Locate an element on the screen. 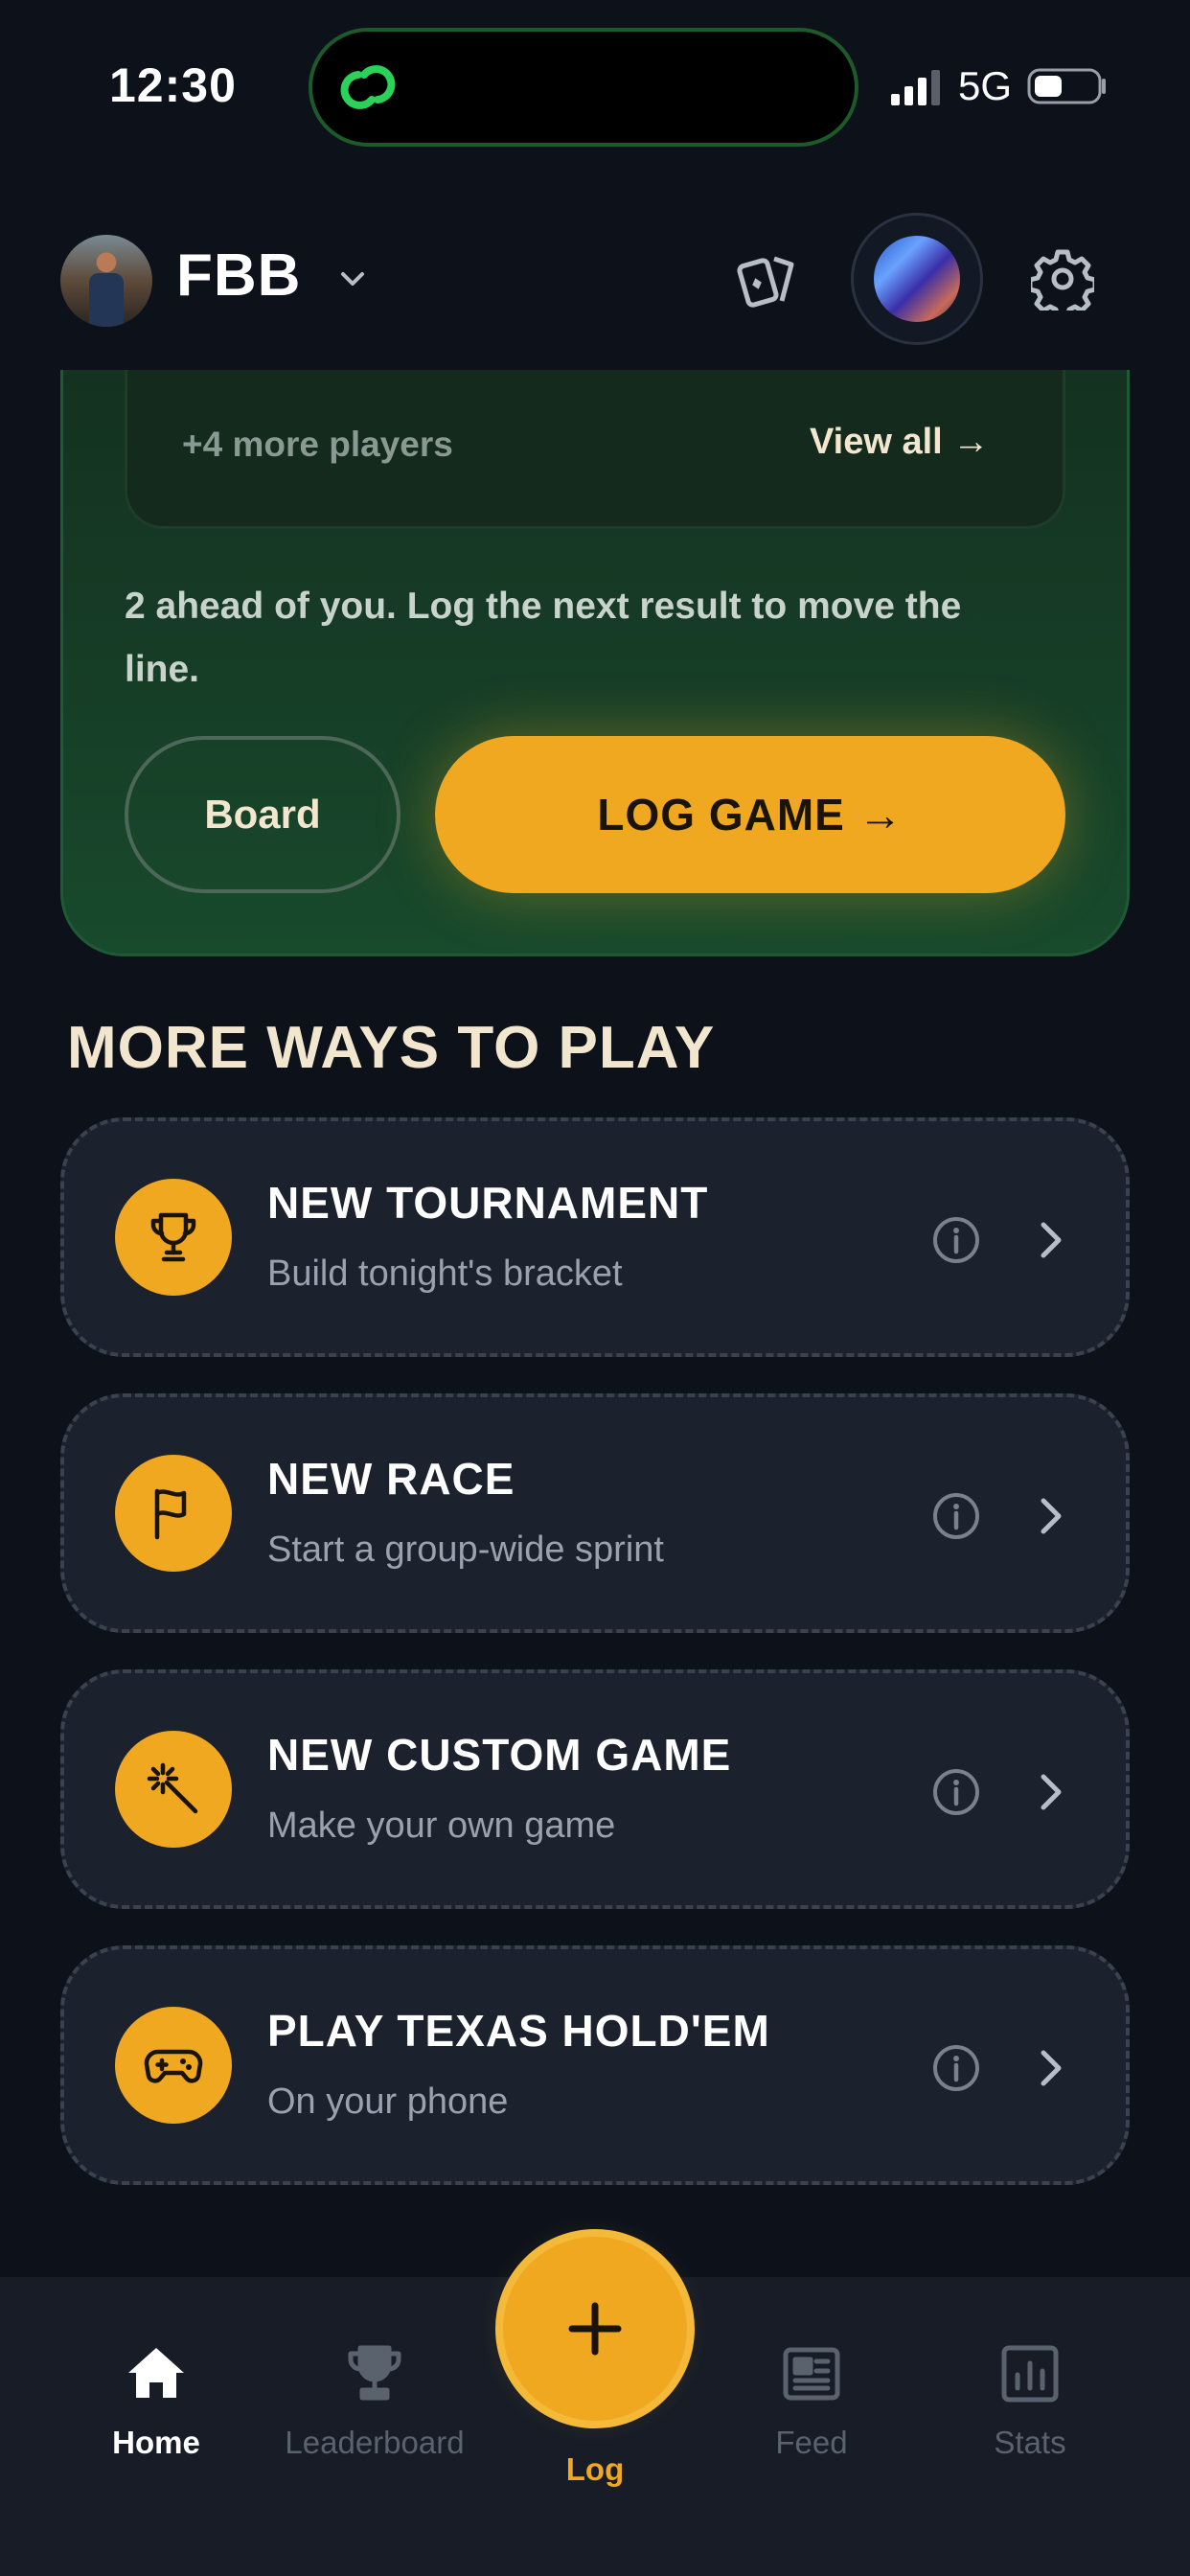 The image size is (1190, 2576). bar-chart-icon is located at coordinates (1030, 2374).